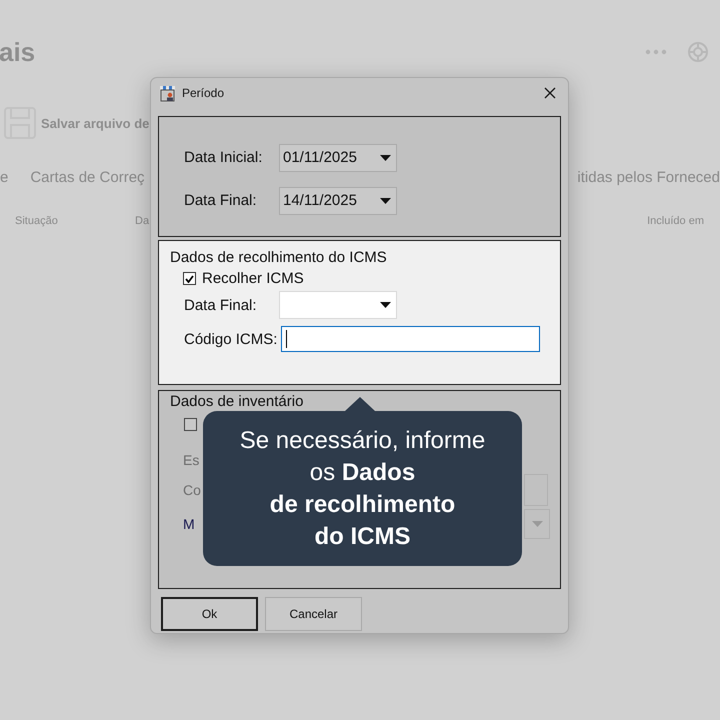  I want to click on ok-button: Ok, so click(209, 614).